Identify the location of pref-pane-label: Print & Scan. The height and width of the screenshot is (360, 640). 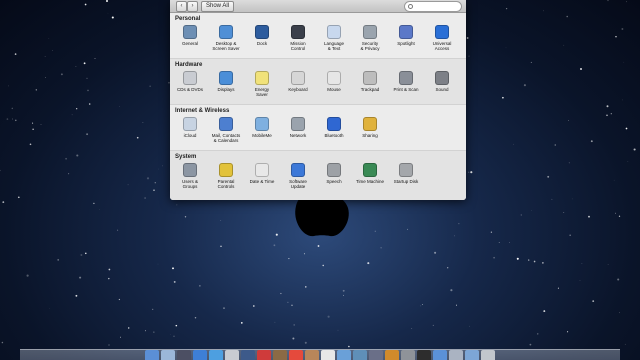
(406, 89).